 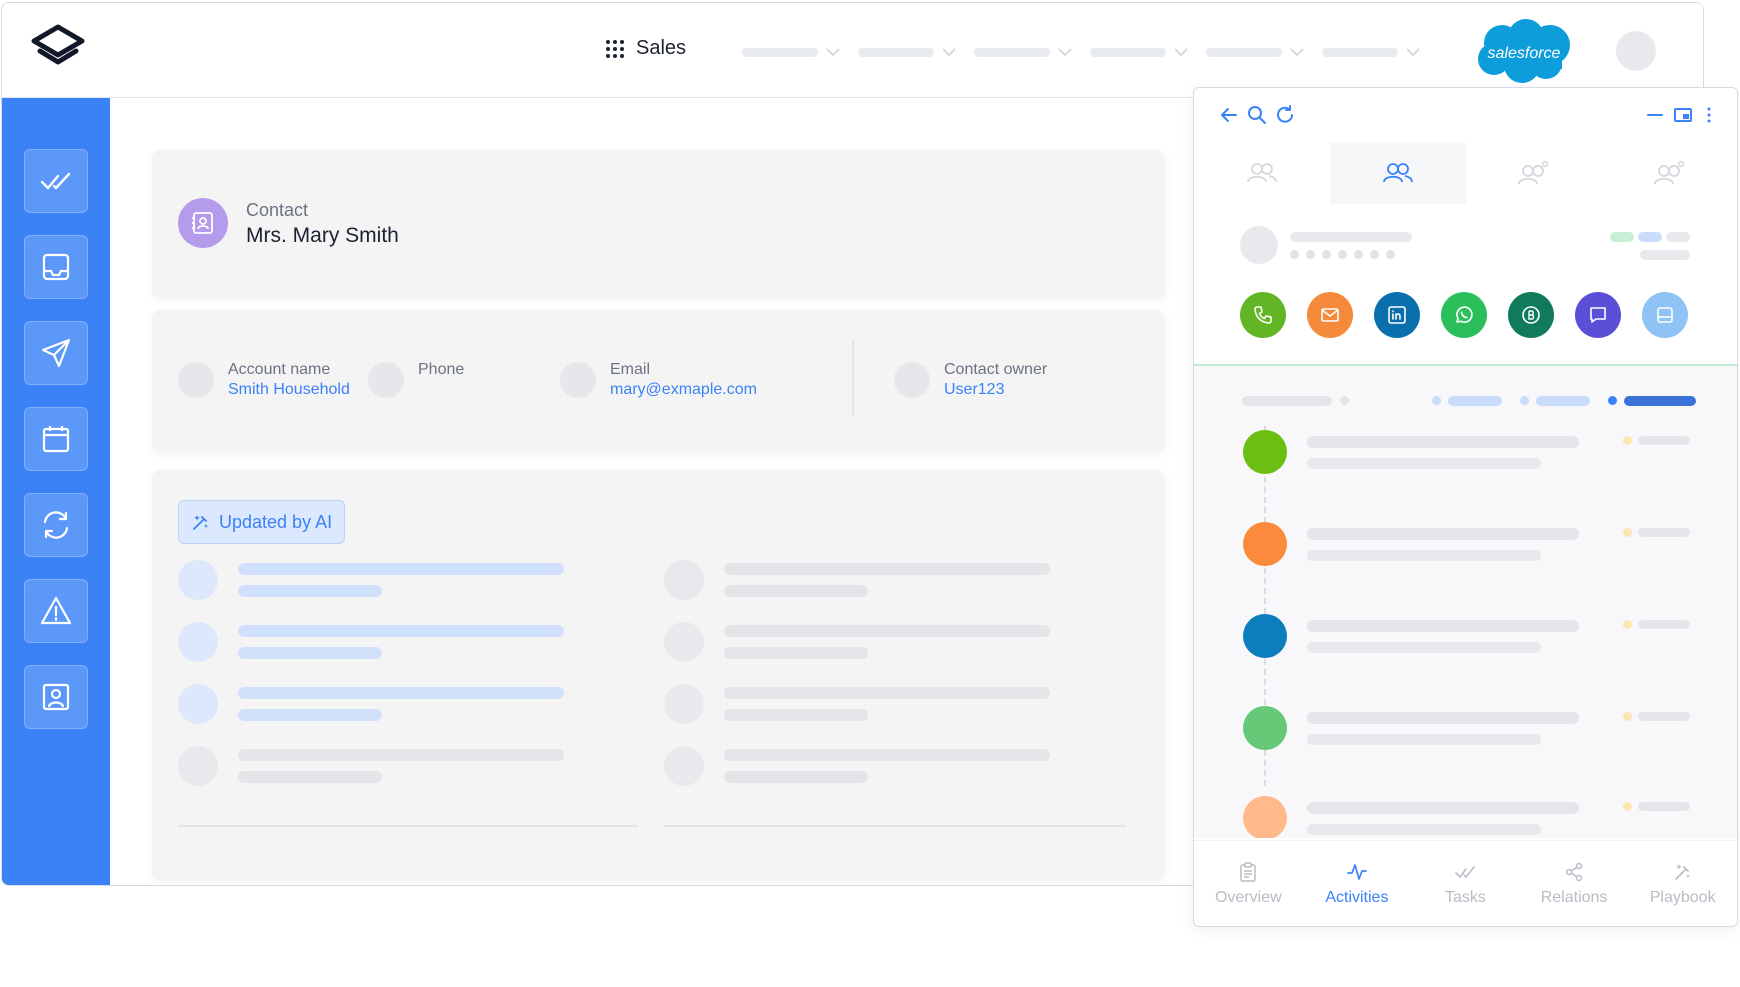 I want to click on sidebar-item-sync, so click(x=56, y=525).